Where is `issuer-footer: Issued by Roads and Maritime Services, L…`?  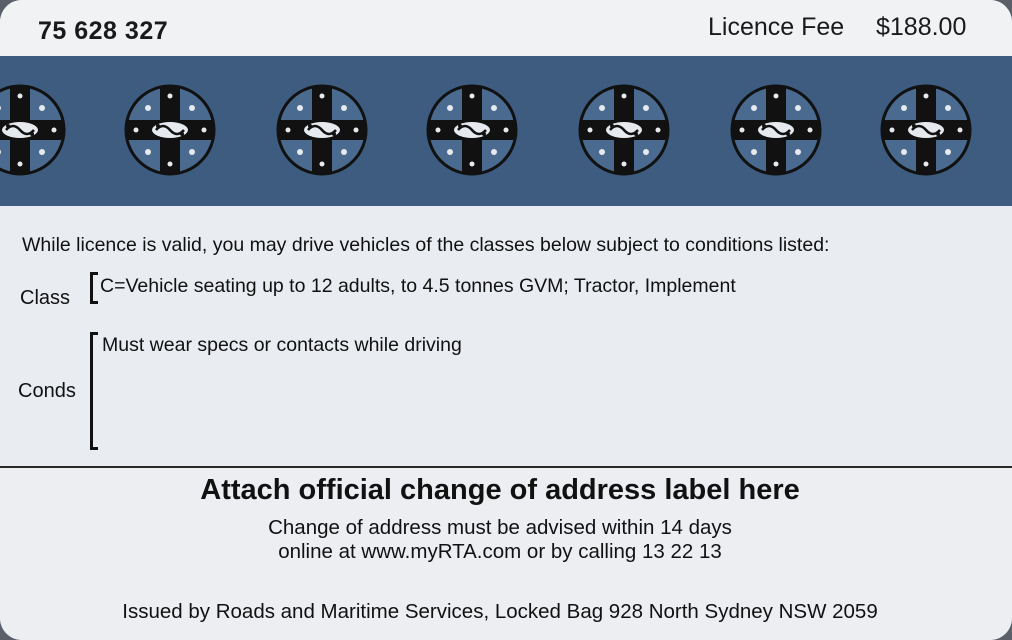
issuer-footer: Issued by Roads and Maritime Services, L… is located at coordinates (500, 611).